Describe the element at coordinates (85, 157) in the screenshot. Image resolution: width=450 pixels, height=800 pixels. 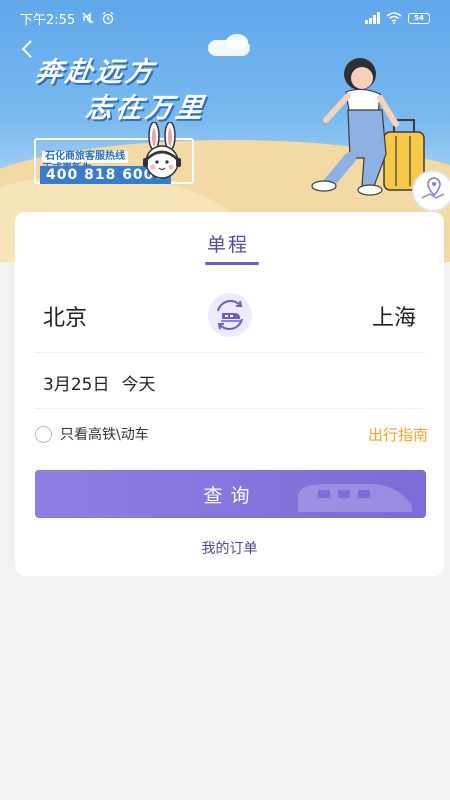
I see `hotline-caption: 石化商旅客服热线` at that location.